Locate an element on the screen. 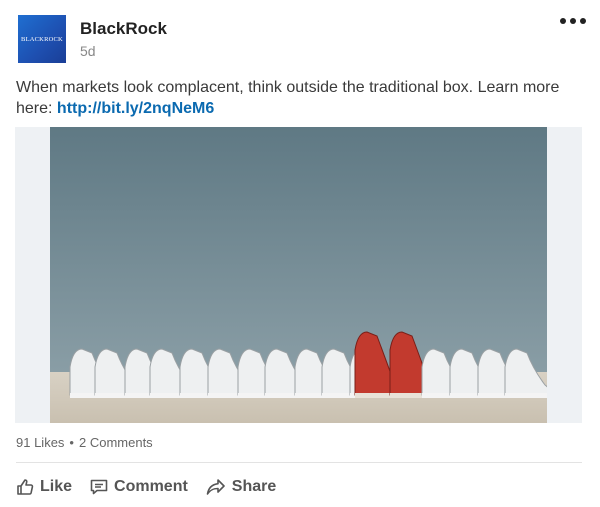 This screenshot has height=507, width=600. logo-text: BLACKROCK is located at coordinates (42, 39).